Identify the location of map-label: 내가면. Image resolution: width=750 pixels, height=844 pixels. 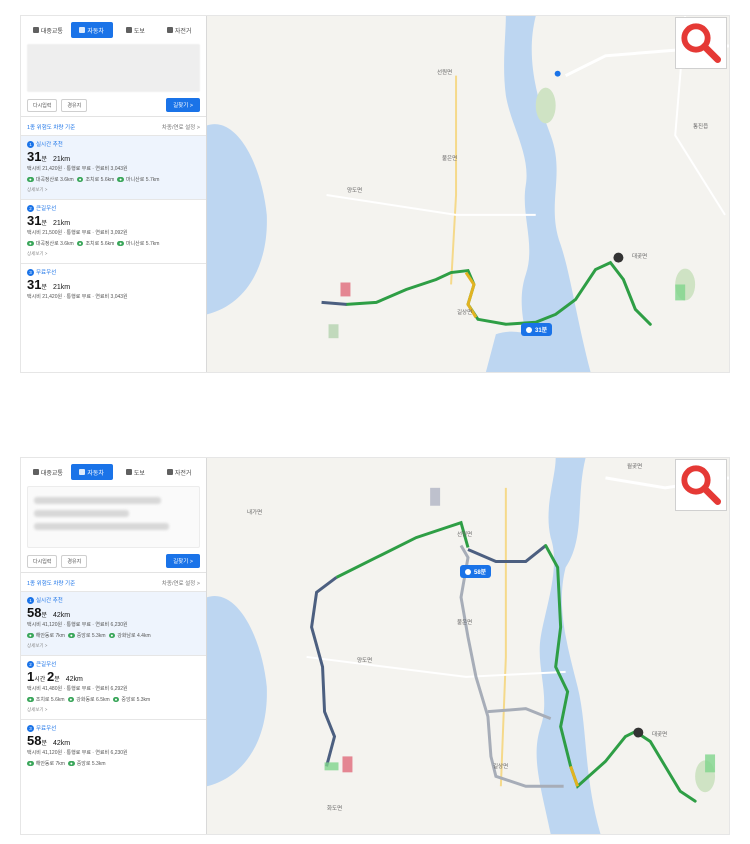
(255, 513).